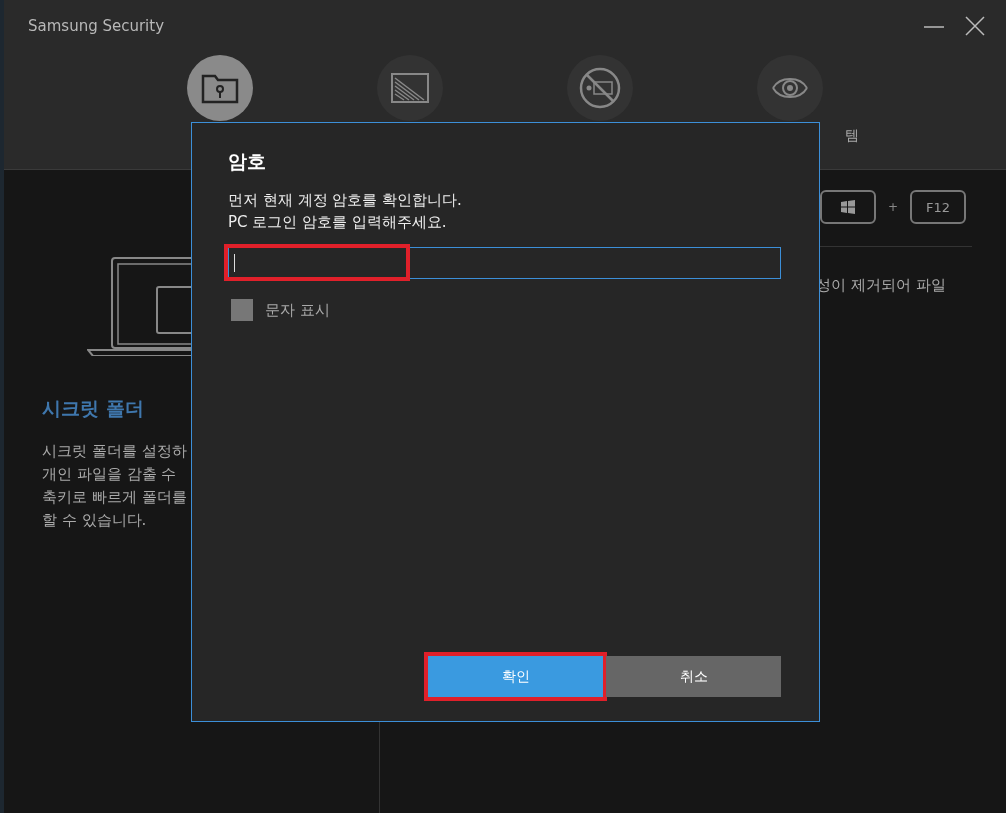 This screenshot has width=1006, height=813. What do you see at coordinates (234, 263) in the screenshot?
I see `text-caret` at bounding box center [234, 263].